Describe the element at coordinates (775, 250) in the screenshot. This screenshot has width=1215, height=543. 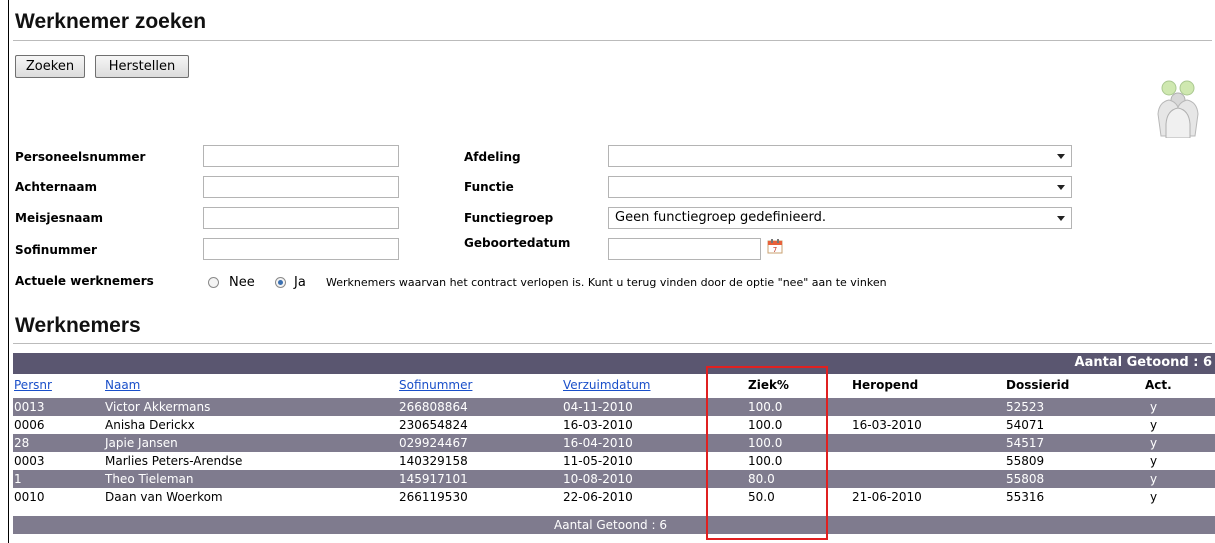
I see `svg-text: 7` at that location.